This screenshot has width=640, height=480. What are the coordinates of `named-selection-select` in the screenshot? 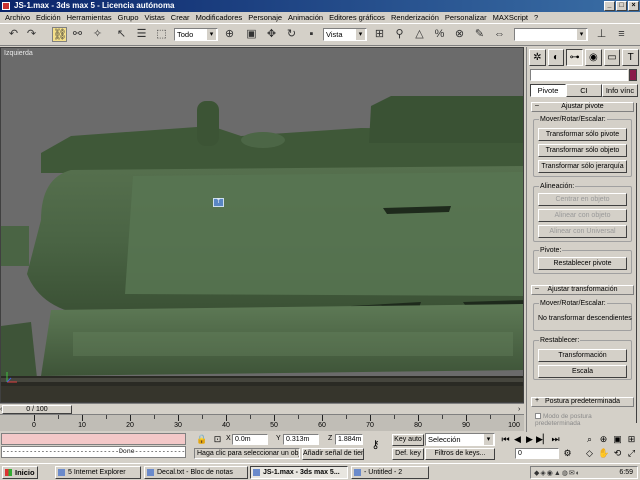 It's located at (551, 34).